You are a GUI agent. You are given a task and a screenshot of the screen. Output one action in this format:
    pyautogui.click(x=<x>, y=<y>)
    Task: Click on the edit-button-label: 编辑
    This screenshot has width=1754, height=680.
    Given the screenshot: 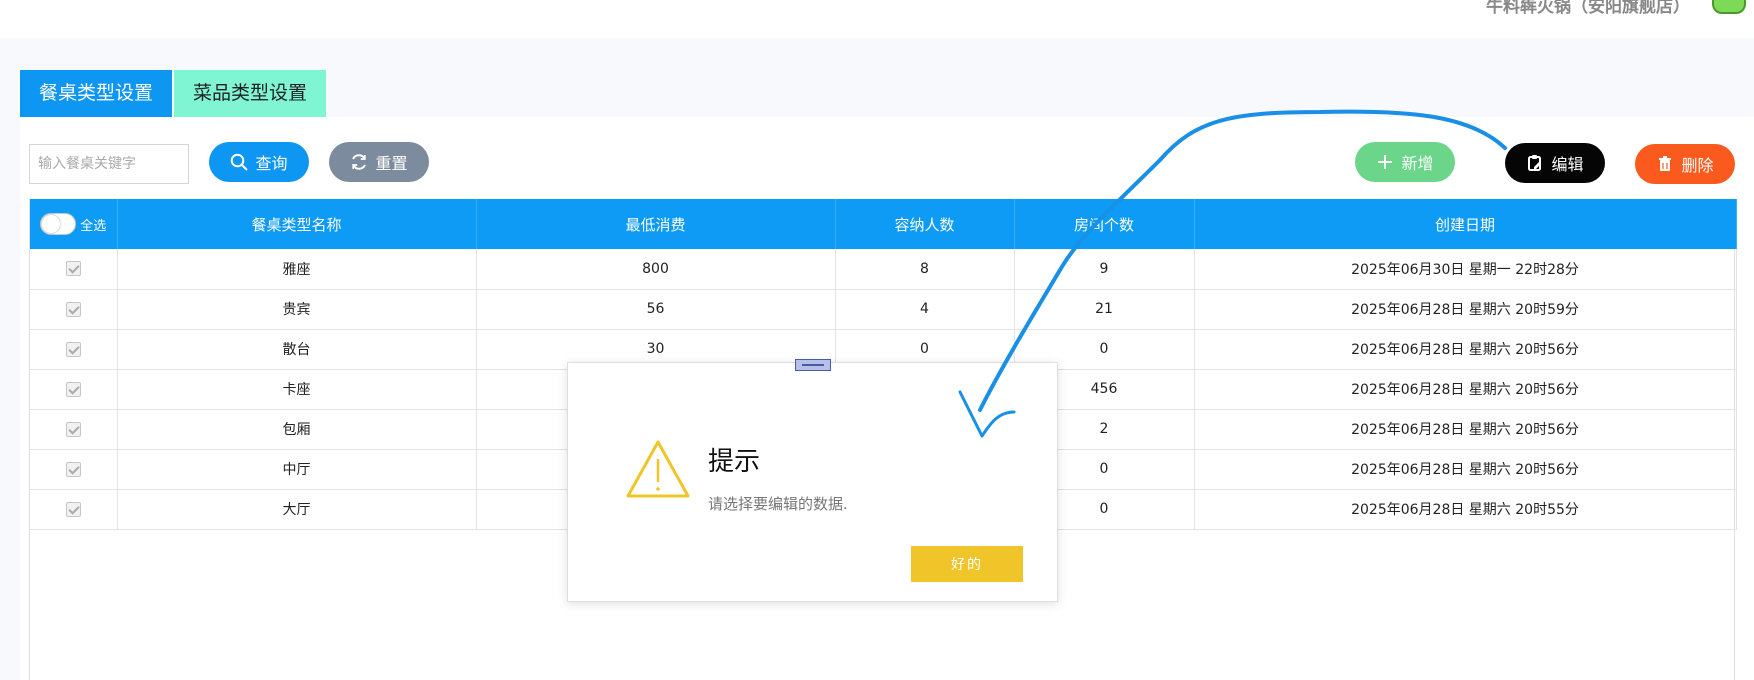 What is the action you would take?
    pyautogui.click(x=1567, y=164)
    